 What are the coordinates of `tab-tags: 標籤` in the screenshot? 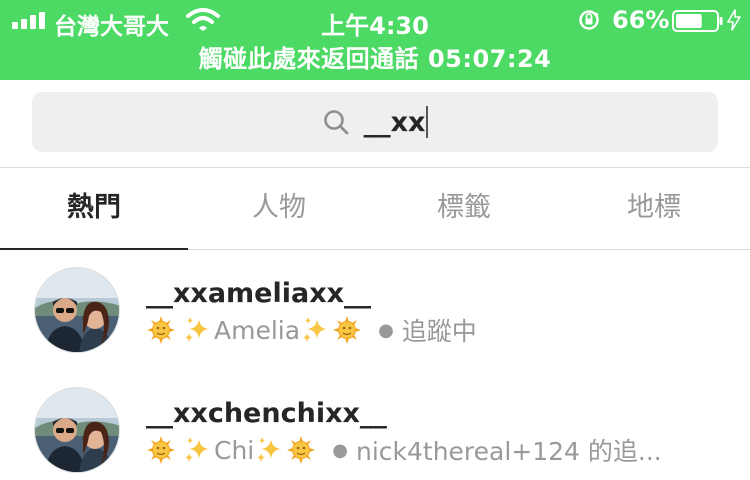 It's located at (464, 209).